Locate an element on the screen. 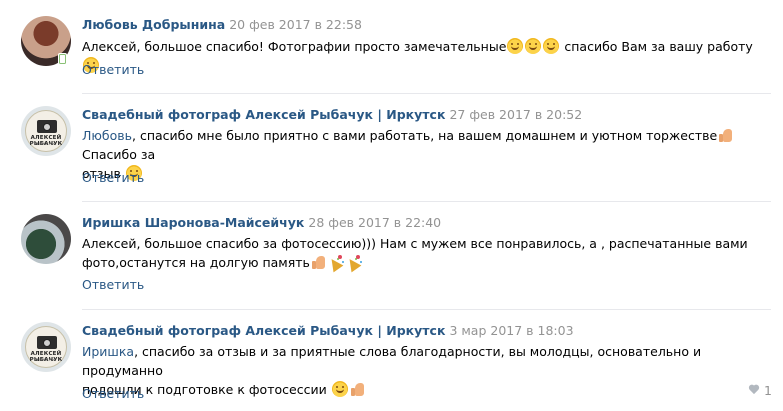 This screenshot has width=783, height=411. comment-author: Любовь Добрынина is located at coordinates (153, 24).